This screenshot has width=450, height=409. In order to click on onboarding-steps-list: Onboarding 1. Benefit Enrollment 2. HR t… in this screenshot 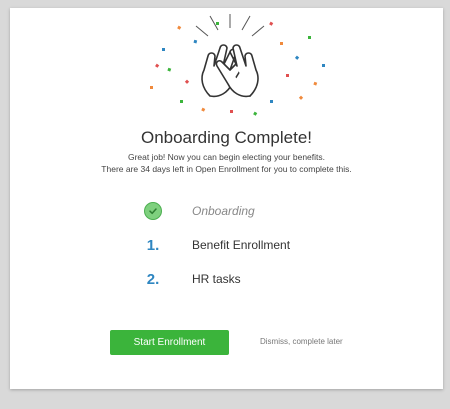, I will do `click(248, 245)`.